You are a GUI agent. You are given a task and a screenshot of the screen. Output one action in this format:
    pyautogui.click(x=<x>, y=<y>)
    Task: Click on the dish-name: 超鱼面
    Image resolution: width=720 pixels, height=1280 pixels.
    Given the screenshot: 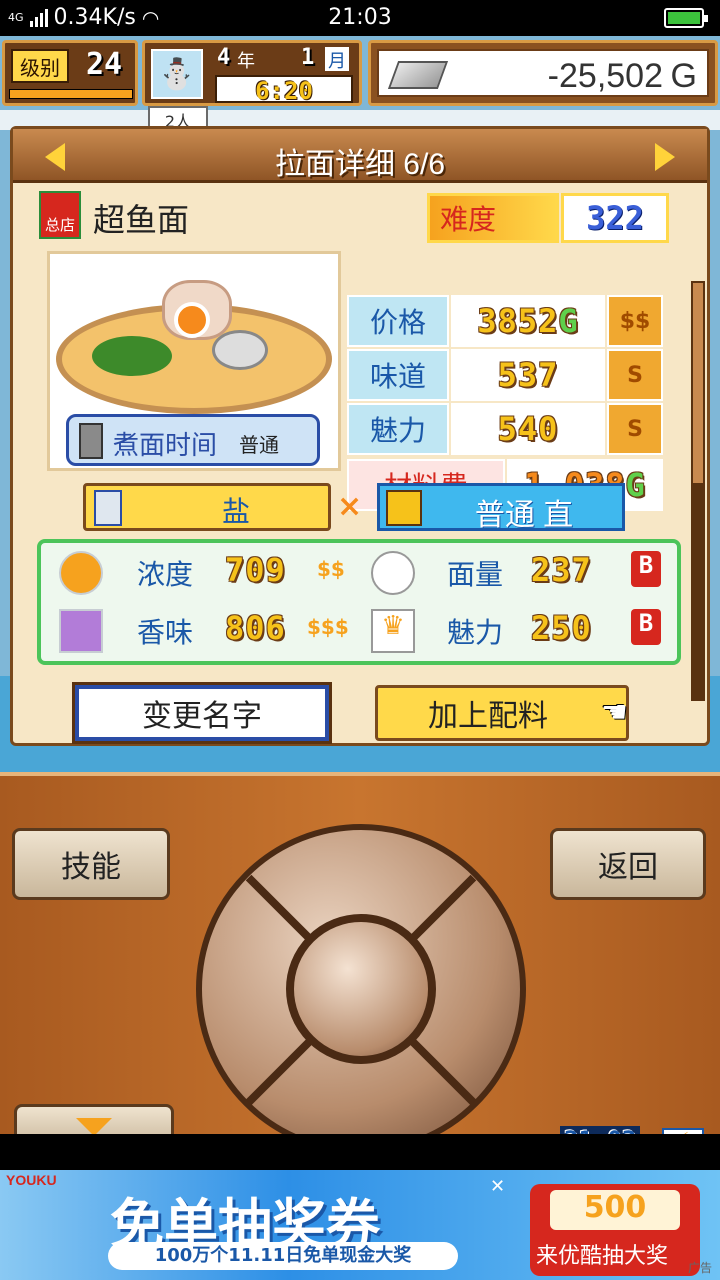 What is the action you would take?
    pyautogui.click(x=141, y=220)
    